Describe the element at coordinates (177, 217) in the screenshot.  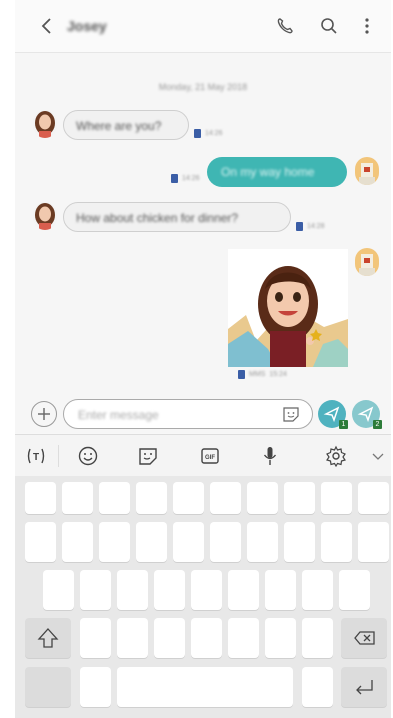
I see `message-bubble-incoming: How about chicken for dinner?` at that location.